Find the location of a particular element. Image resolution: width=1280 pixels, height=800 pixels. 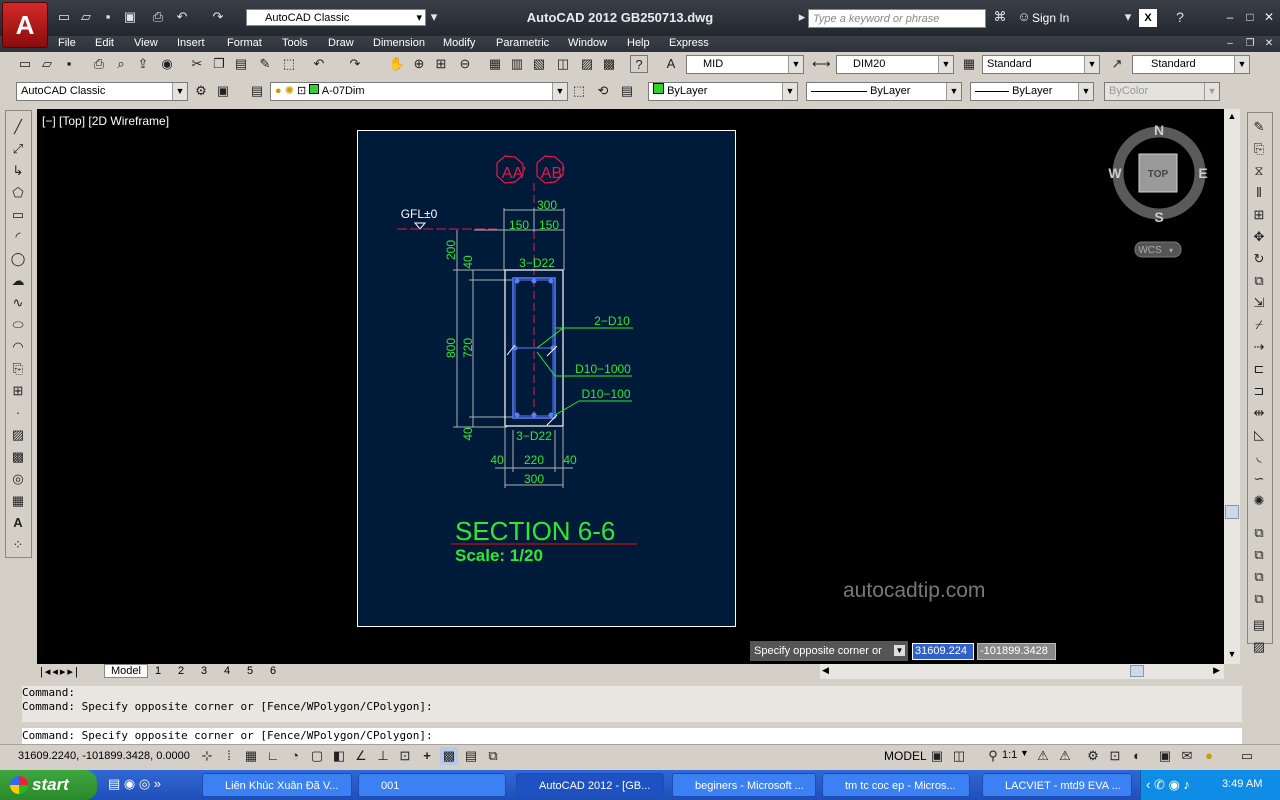

scroll-down-icon: ▼ is located at coordinates (1232, 655).